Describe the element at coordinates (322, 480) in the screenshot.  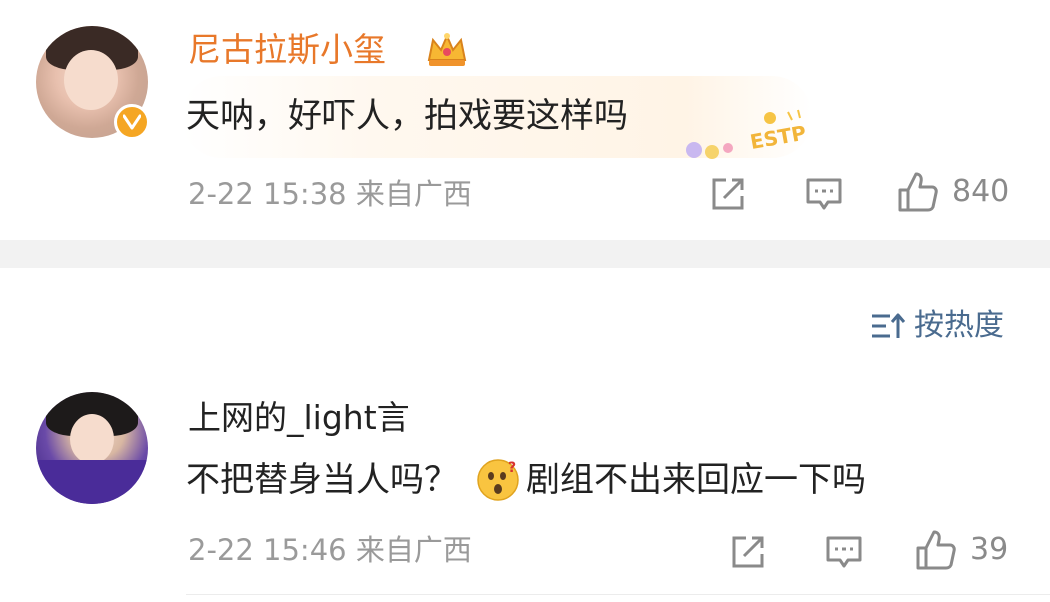
I see `comment-text-part: 不把替身当人吗？` at that location.